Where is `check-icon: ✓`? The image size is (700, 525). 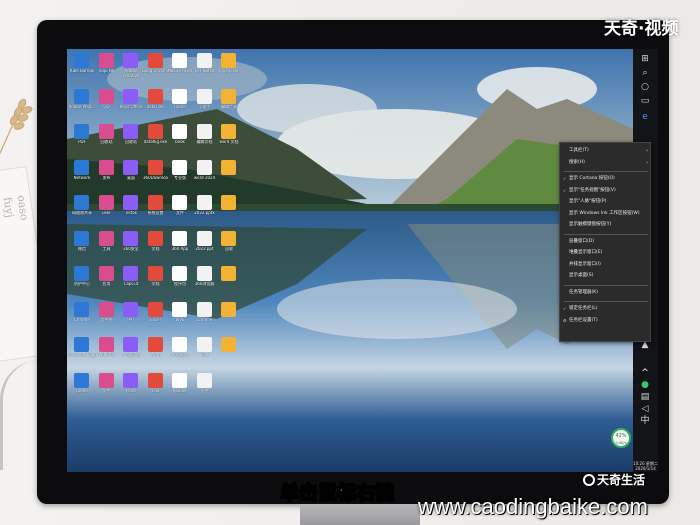 check-icon: ✓ is located at coordinates (565, 308).